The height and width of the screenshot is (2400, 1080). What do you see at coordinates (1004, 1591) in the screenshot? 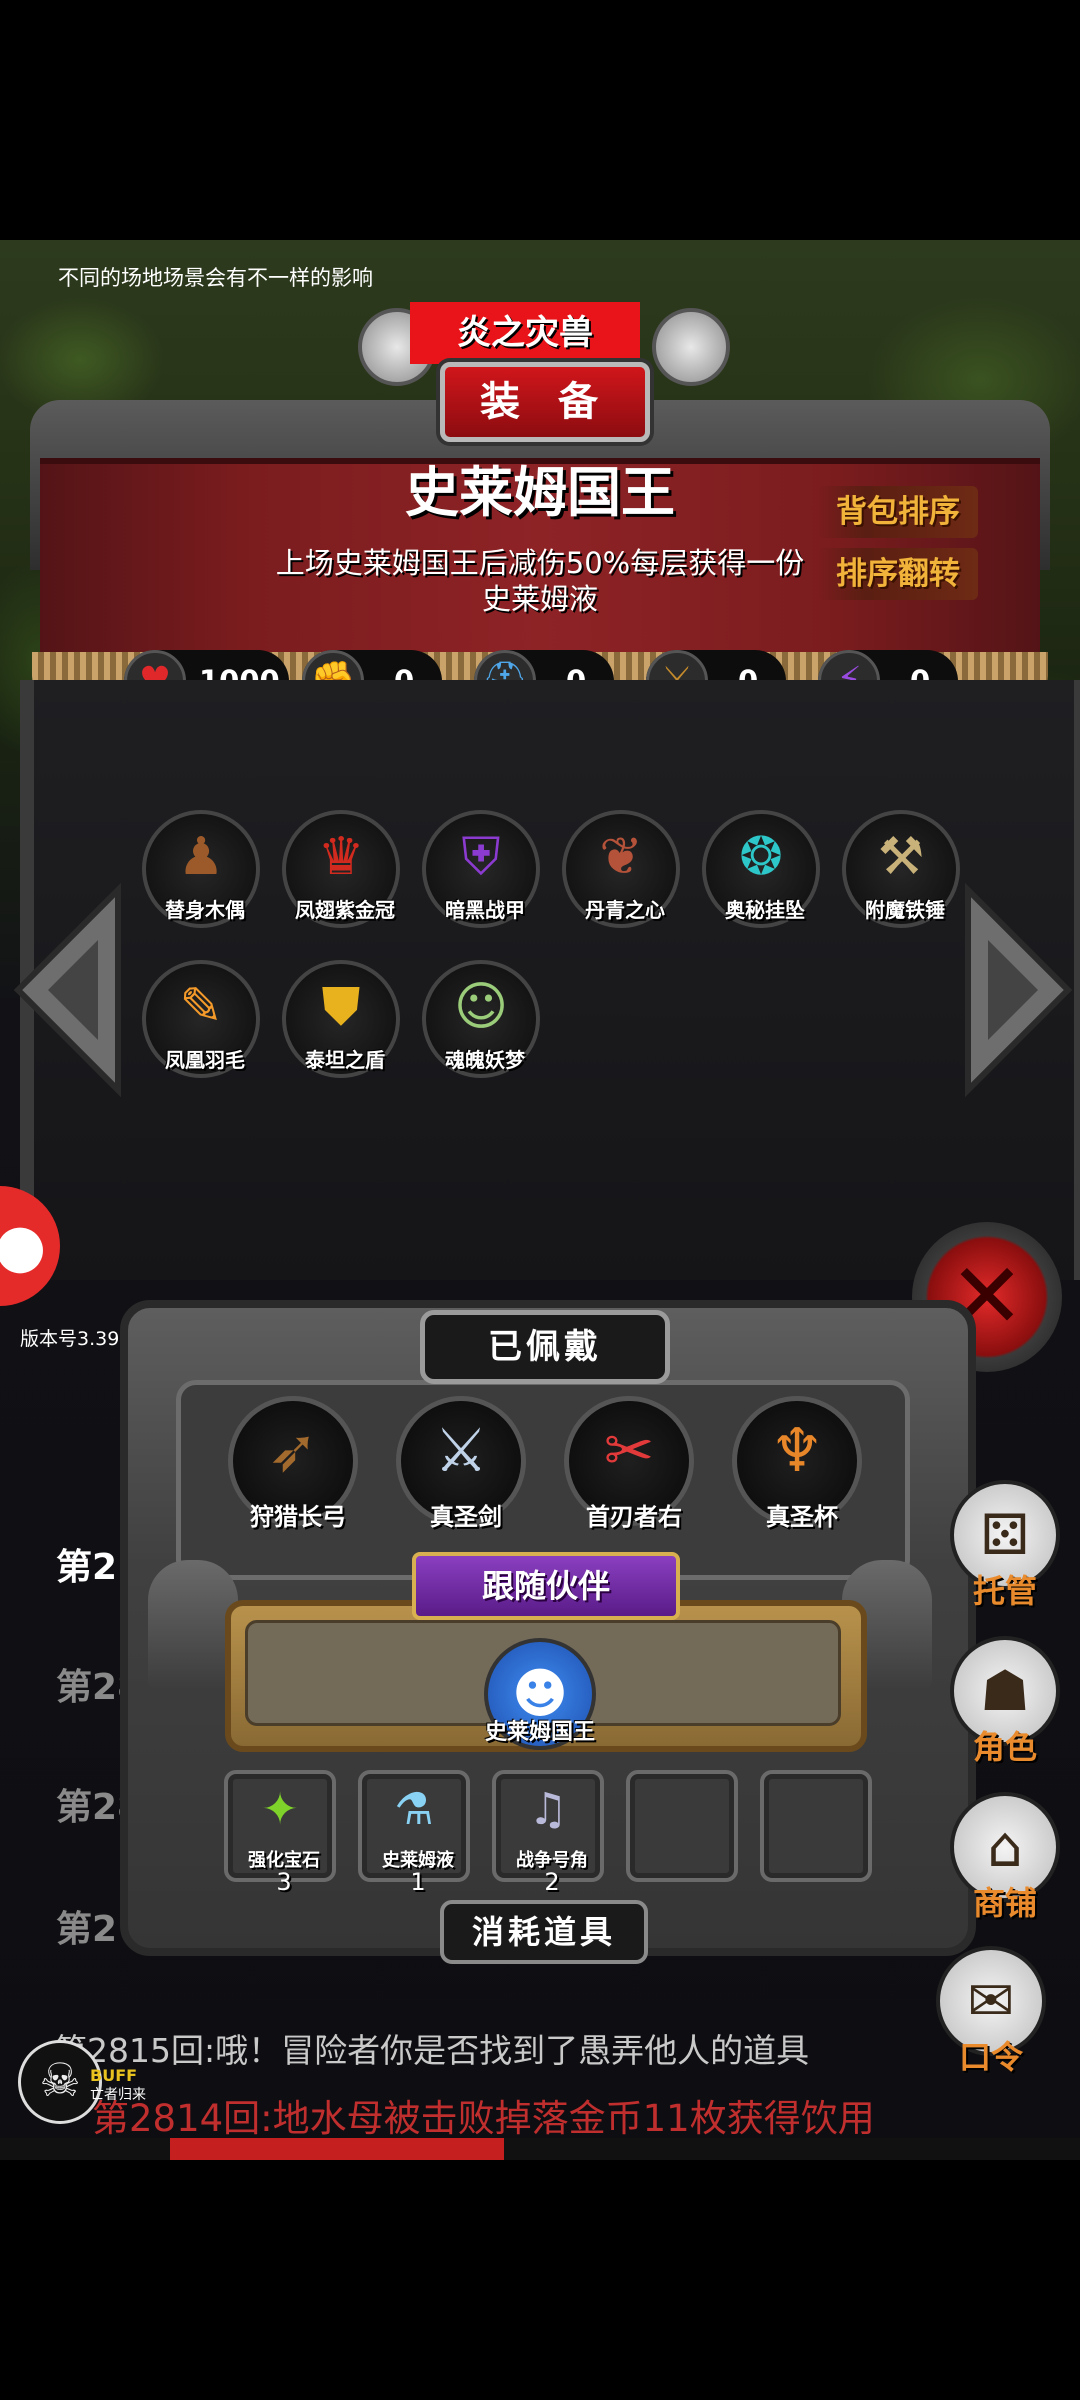
I see `auto-play-label: 托管` at bounding box center [1004, 1591].